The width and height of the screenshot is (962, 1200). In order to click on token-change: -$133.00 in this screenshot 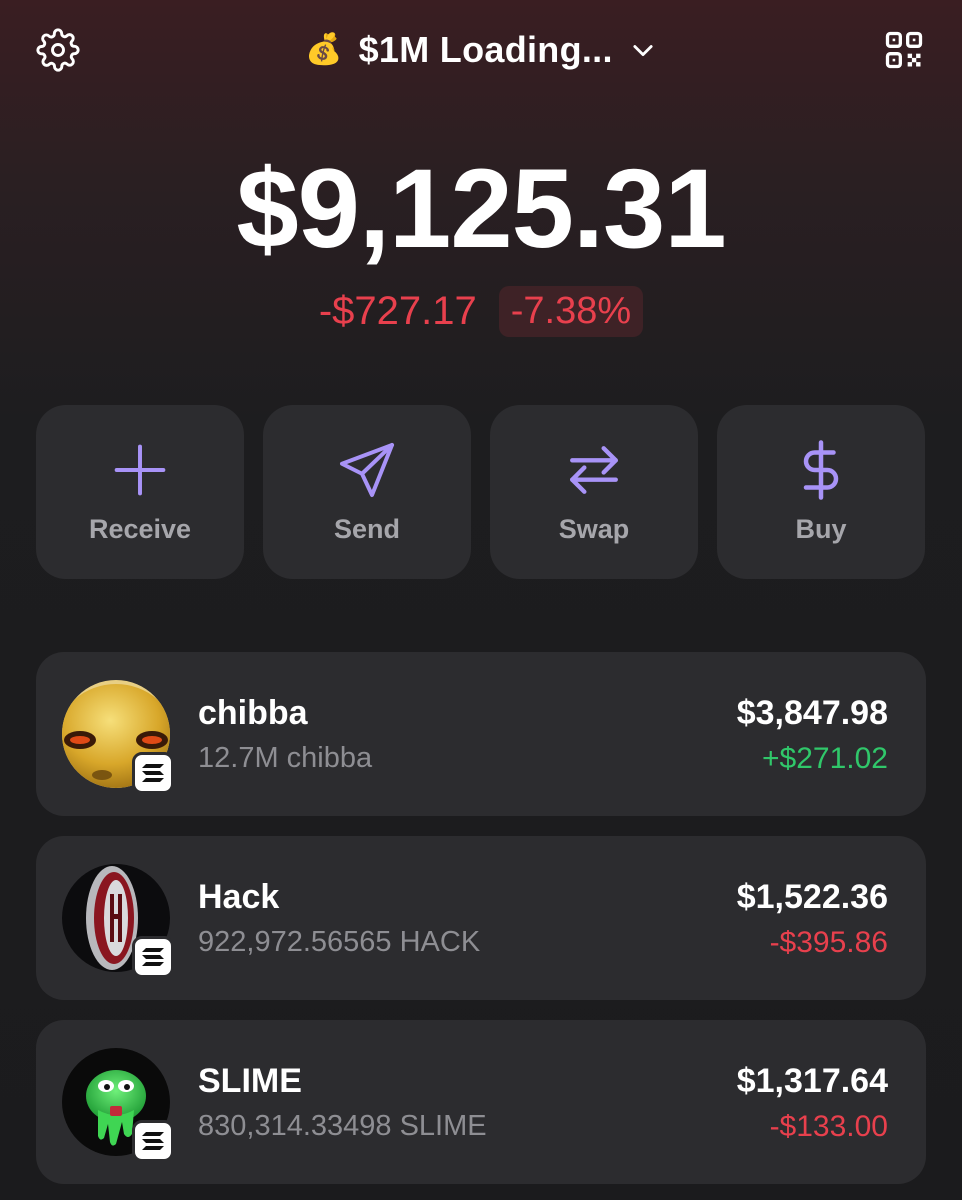, I will do `click(828, 1126)`.